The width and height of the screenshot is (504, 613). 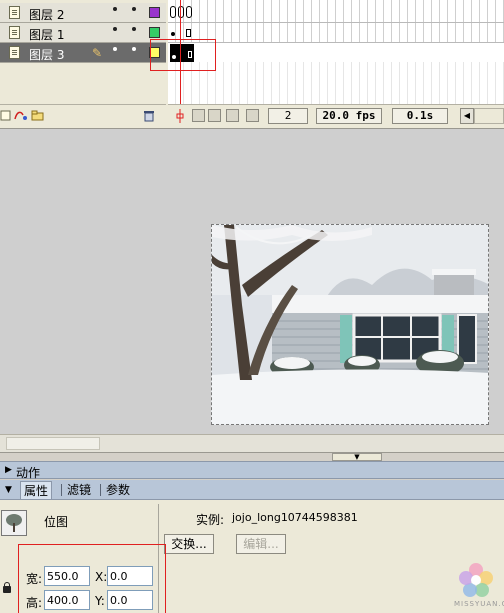 What do you see at coordinates (14, 523) in the screenshot?
I see `bitmap-icon` at bounding box center [14, 523].